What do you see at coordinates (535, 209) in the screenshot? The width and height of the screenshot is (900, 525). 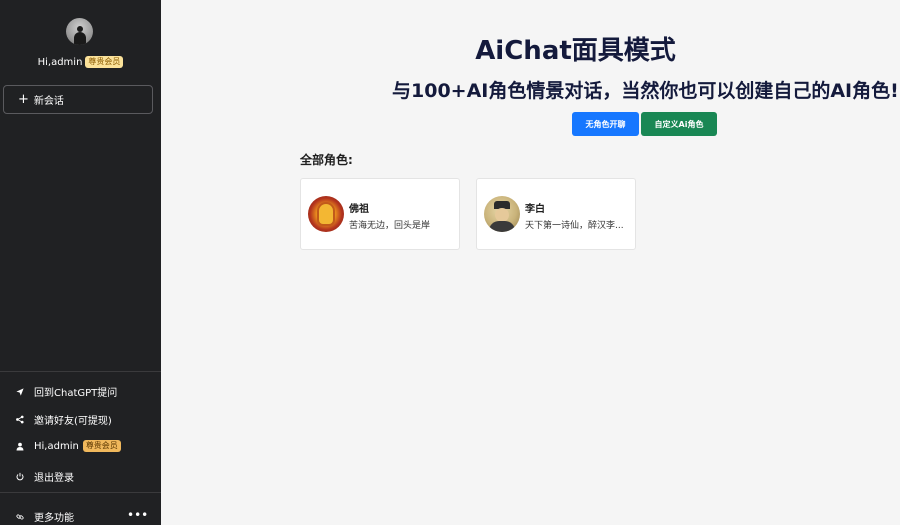 I see `role-name: 李白` at bounding box center [535, 209].